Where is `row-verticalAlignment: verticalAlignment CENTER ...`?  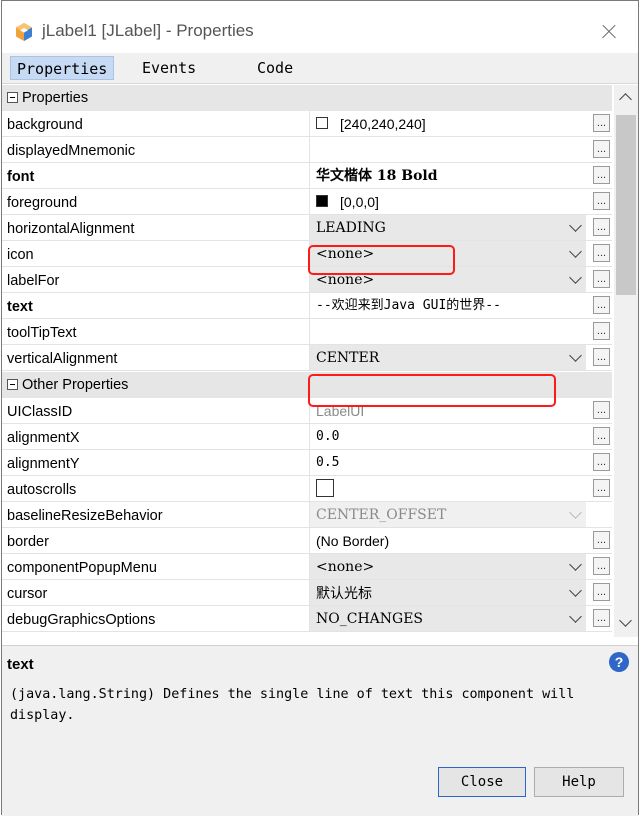 row-verticalAlignment: verticalAlignment CENTER ... is located at coordinates (307, 358).